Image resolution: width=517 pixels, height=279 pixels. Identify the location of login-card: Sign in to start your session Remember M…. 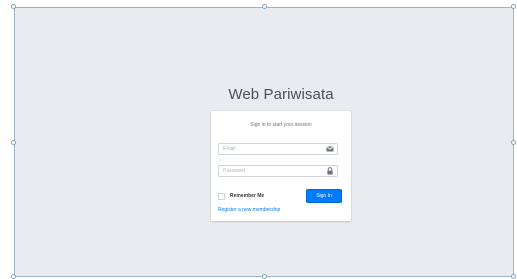
(281, 166).